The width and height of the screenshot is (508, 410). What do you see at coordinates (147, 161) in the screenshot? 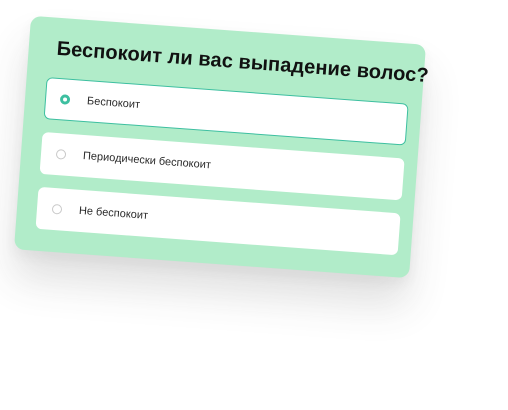
I see `option-label: Периодически беспокоит` at bounding box center [147, 161].